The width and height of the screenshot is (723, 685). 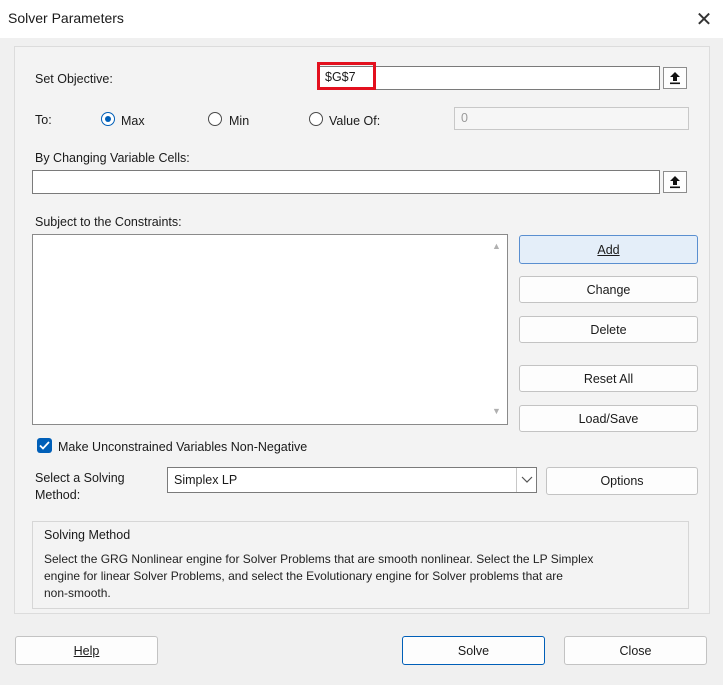 I want to click on solving-method-label-line1: Select a Solving, so click(x=80, y=478).